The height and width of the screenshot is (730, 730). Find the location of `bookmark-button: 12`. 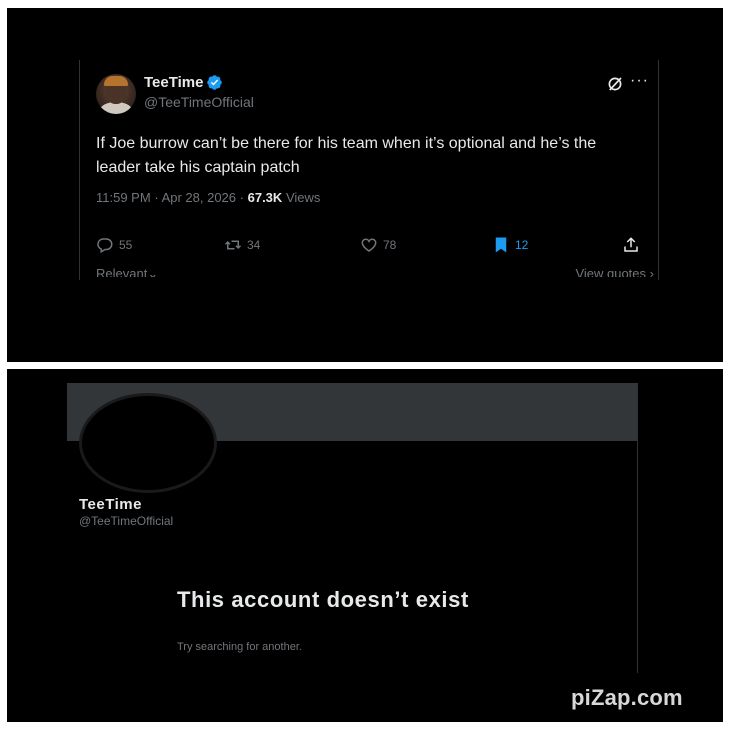

bookmark-button: 12 is located at coordinates (510, 245).